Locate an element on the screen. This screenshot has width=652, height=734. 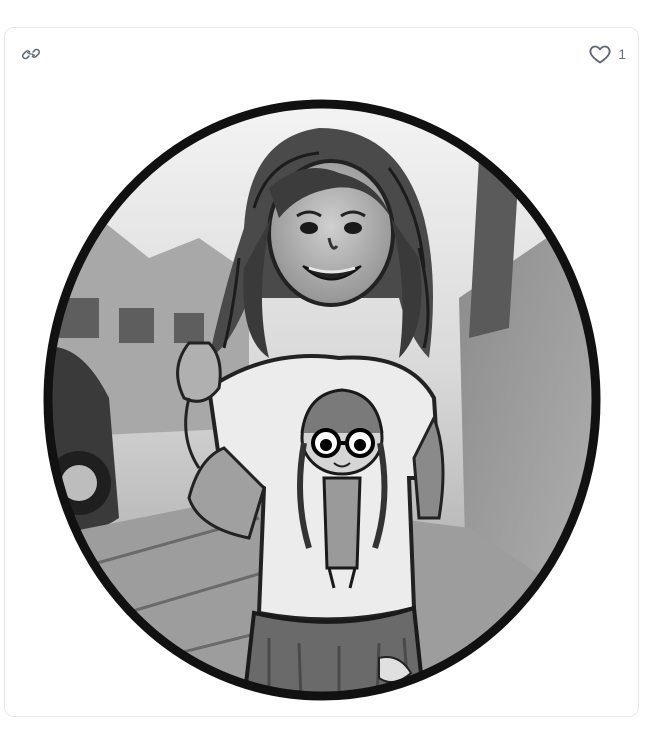
link-button is located at coordinates (31, 54).